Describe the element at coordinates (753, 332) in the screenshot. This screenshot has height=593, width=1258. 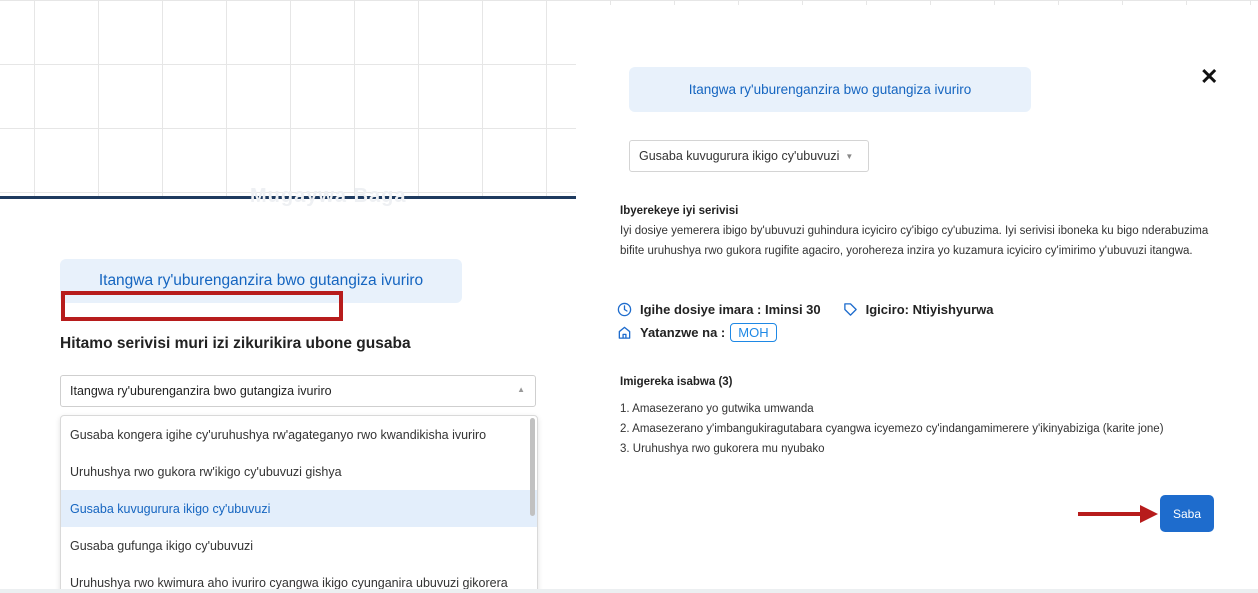
I see `issuer-badge: MOH` at that location.